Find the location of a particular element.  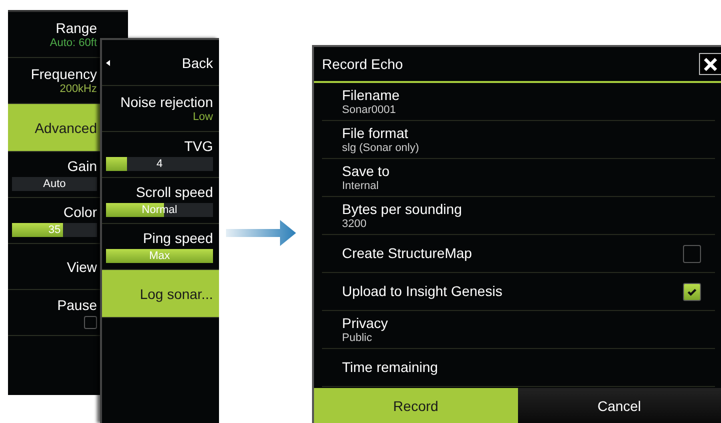

slider-reading: 4 is located at coordinates (159, 164).